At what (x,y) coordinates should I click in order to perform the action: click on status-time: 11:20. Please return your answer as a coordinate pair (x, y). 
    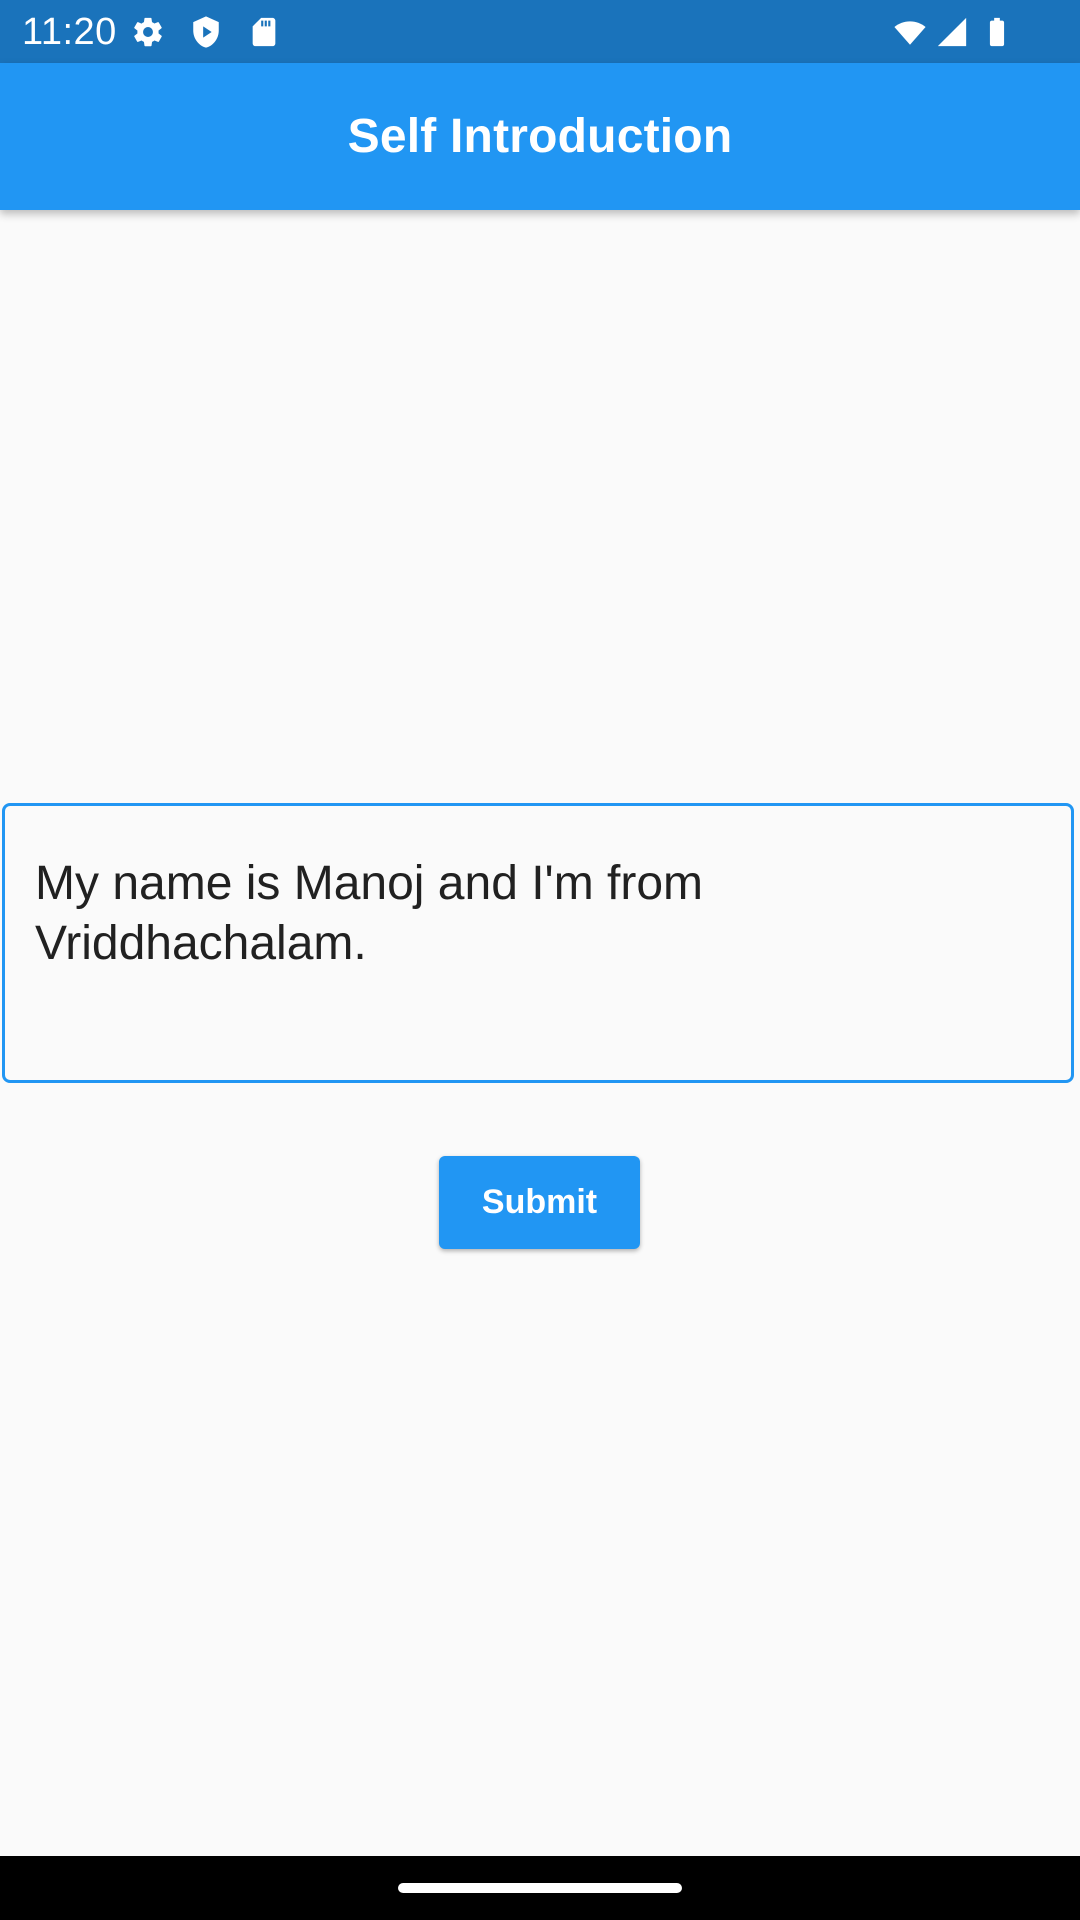
    Looking at the image, I should click on (69, 32).